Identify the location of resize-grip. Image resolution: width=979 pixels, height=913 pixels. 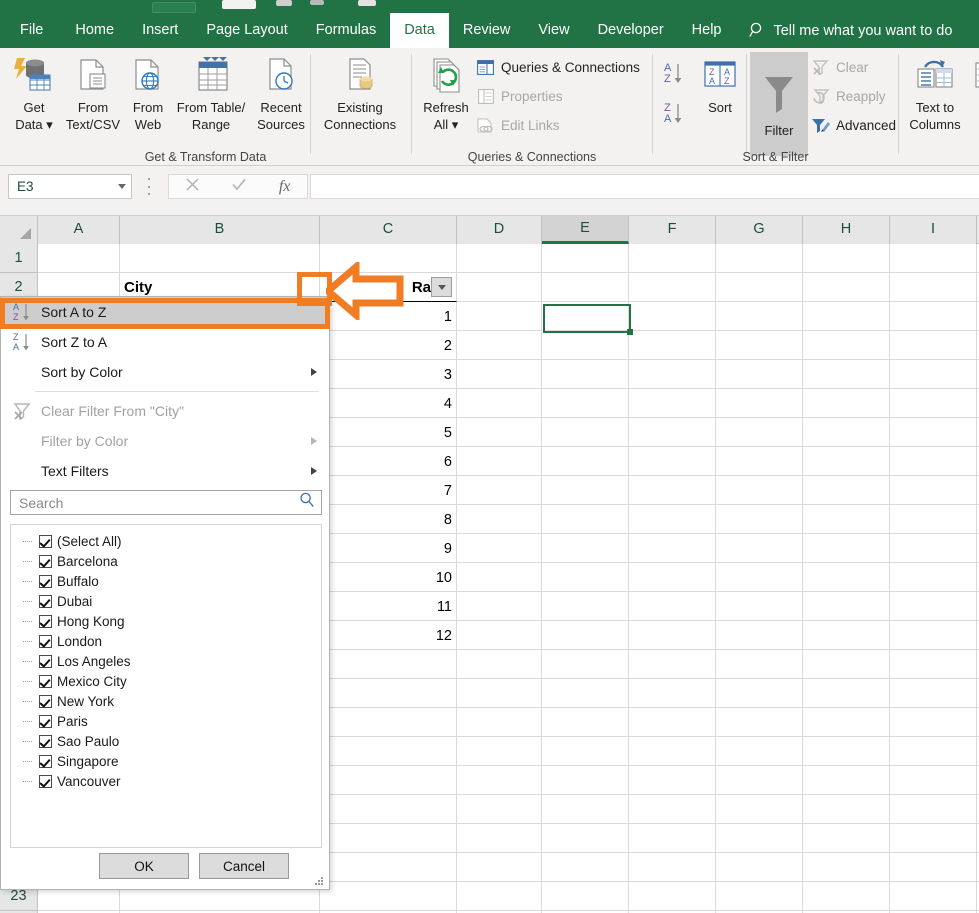
(319, 881).